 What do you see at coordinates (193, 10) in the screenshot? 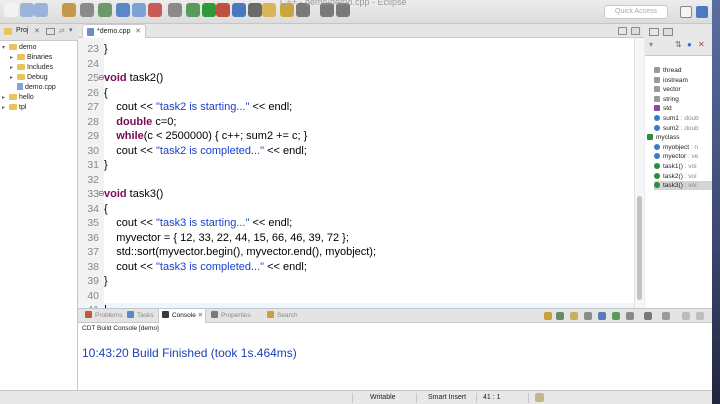
I see `debug-icon` at bounding box center [193, 10].